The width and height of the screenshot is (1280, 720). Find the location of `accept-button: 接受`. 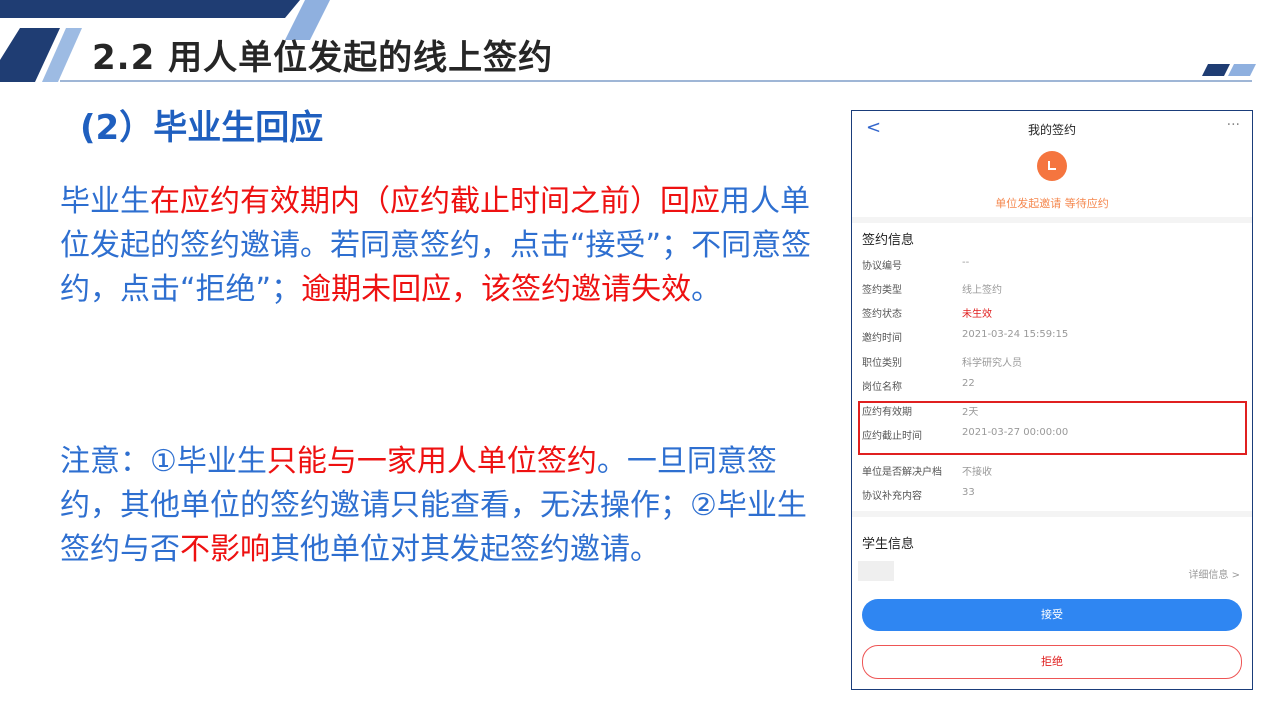

accept-button: 接受 is located at coordinates (1052, 615).